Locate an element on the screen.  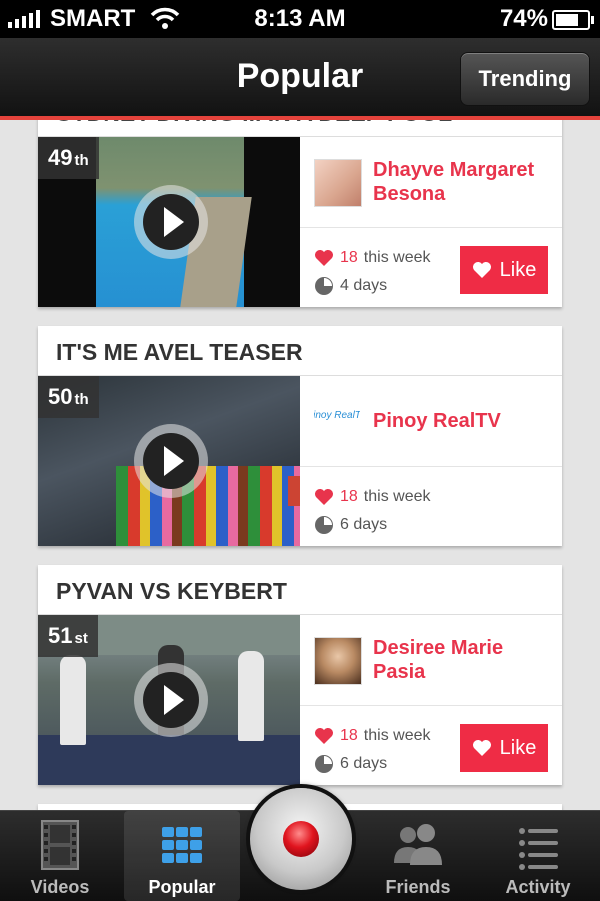
age-stat: 4 days is located at coordinates (350, 286).